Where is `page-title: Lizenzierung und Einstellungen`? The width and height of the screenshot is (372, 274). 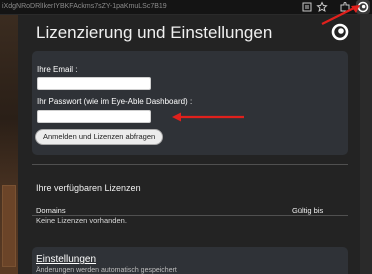
page-title: Lizenzierung und Einstellungen is located at coordinates (154, 32).